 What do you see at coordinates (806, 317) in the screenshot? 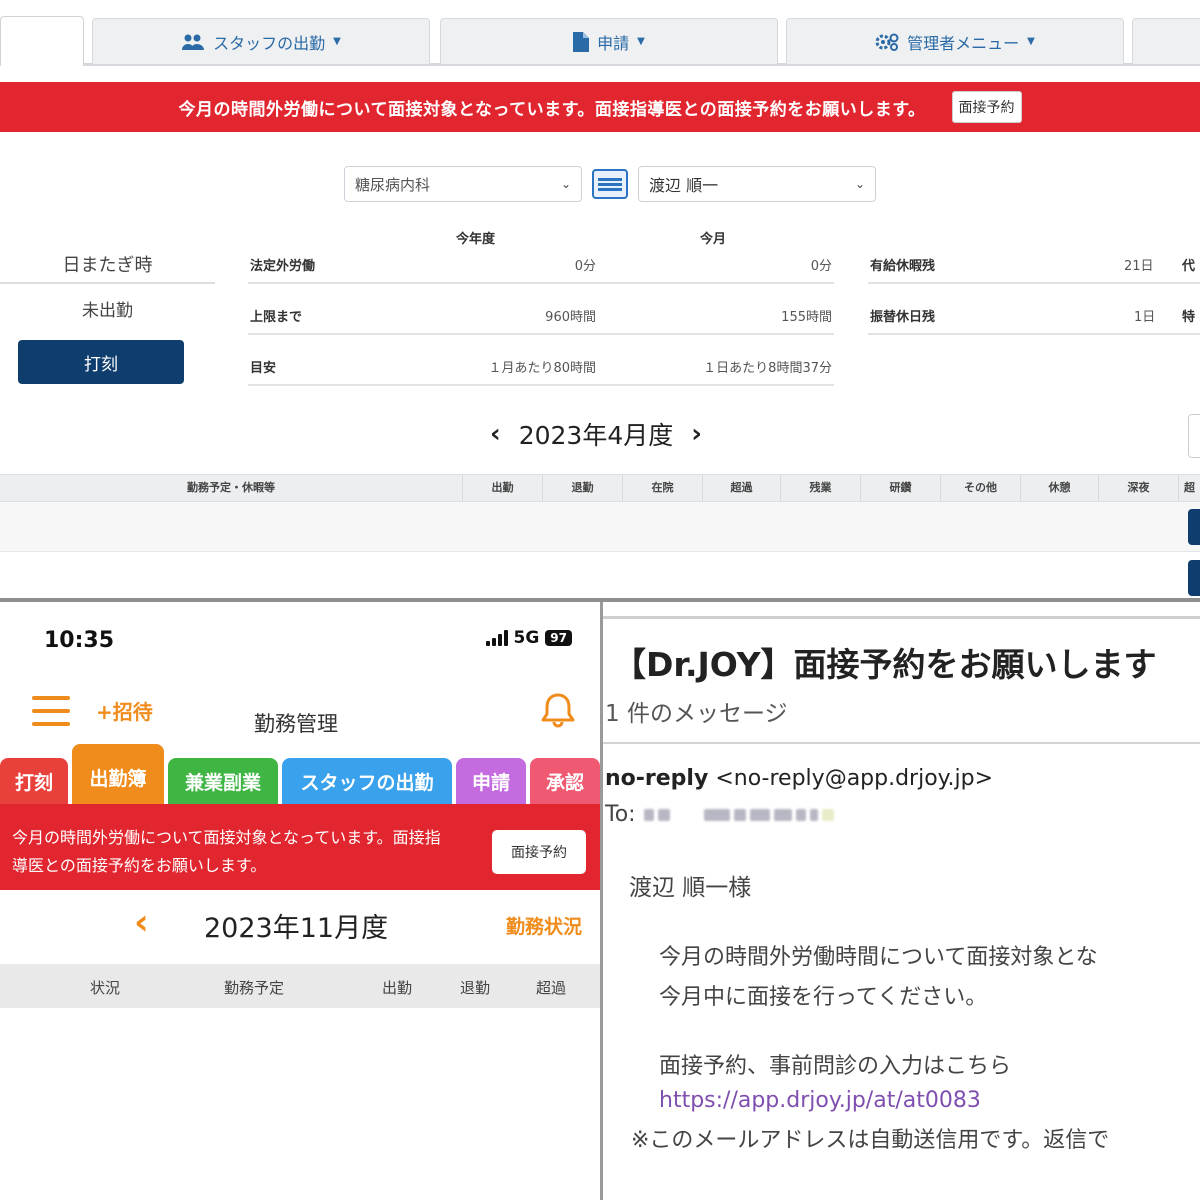
I see `stats-month-value: 155時間` at bounding box center [806, 317].